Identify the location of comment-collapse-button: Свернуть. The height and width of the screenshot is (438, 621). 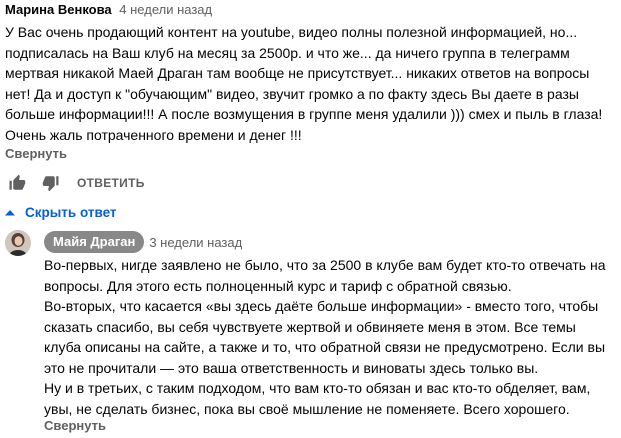
(36, 153).